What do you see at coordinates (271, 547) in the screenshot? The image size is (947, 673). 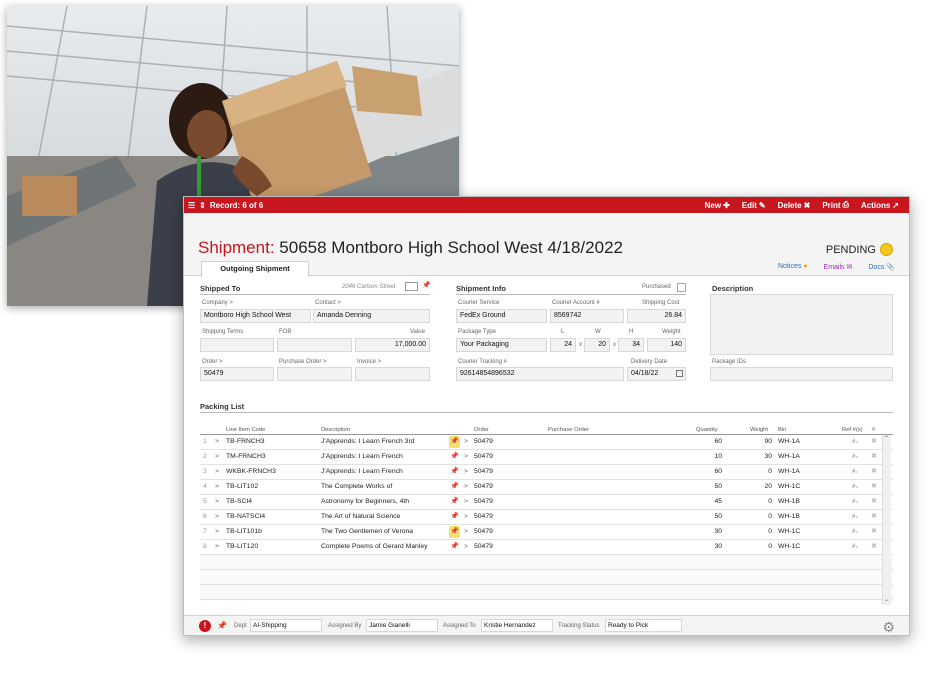 I see `line-item-code: TB-LIT120` at bounding box center [271, 547].